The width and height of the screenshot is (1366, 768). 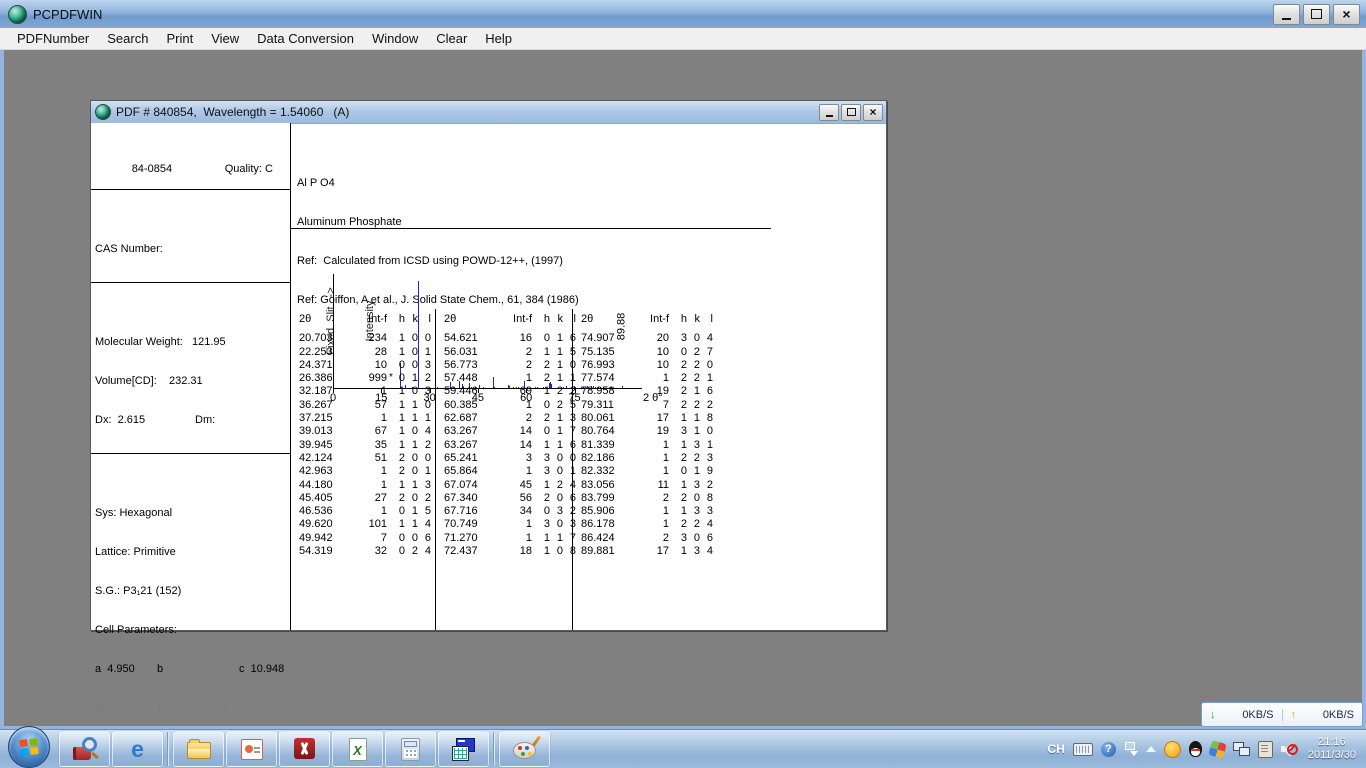 I want to click on card-maximize-button, so click(x=851, y=112).